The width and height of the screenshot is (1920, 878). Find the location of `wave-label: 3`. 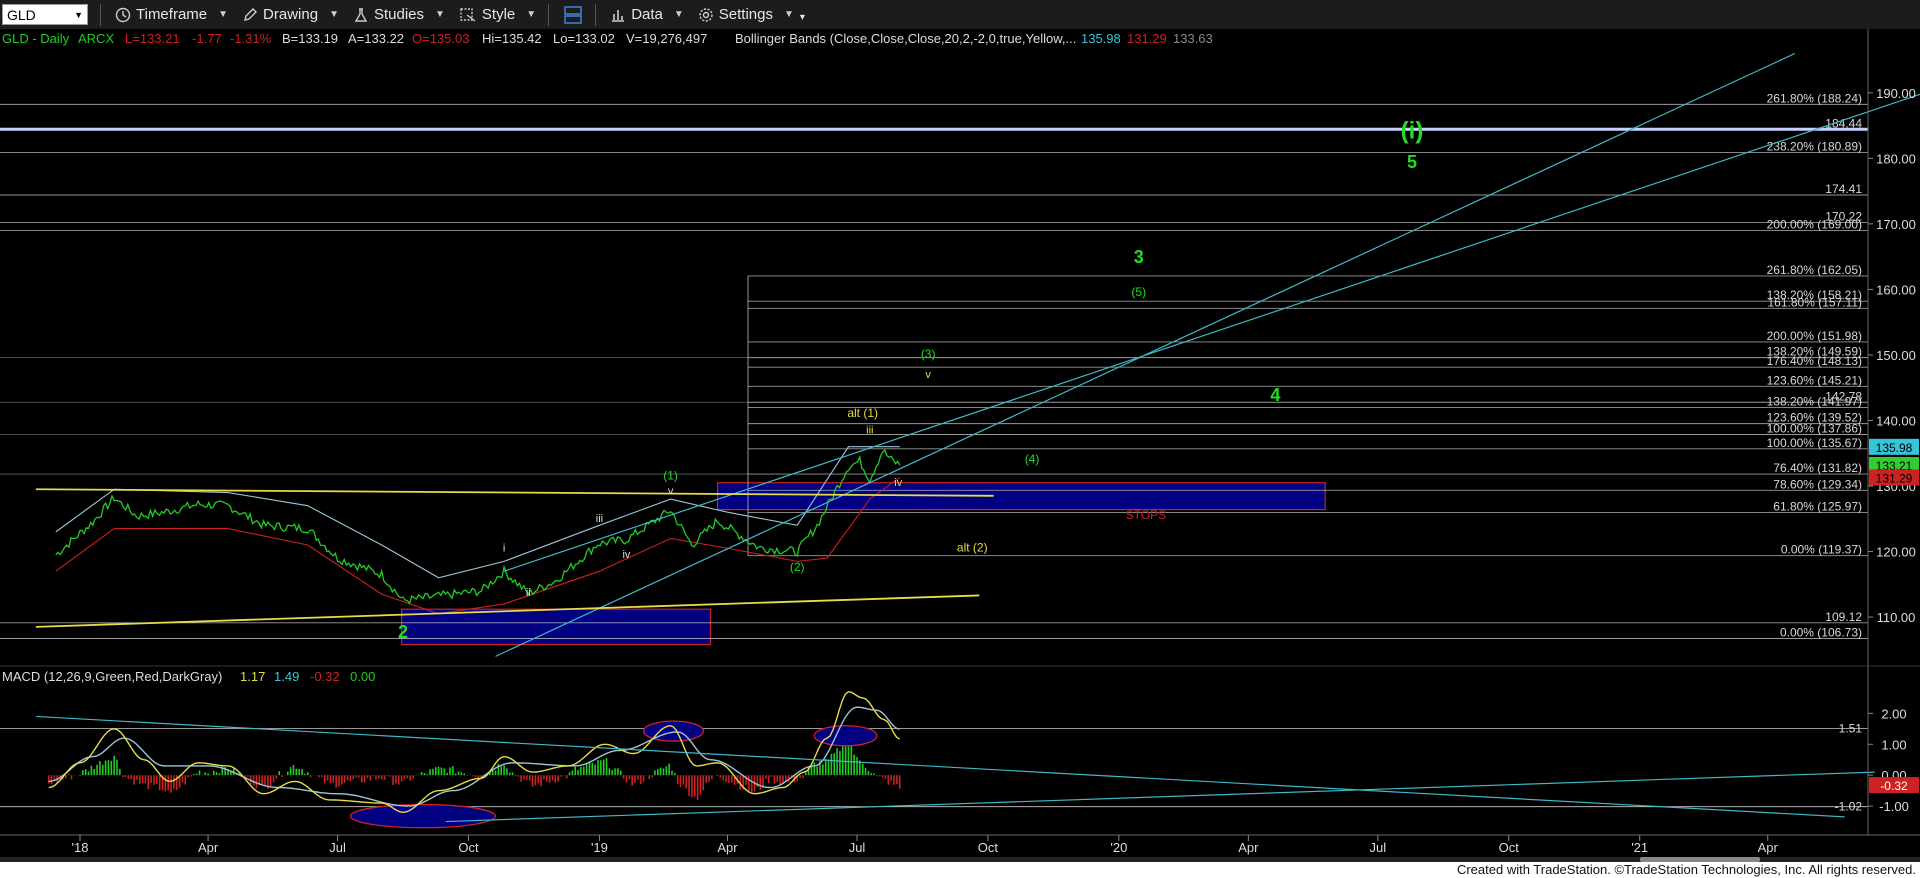

wave-label: 3 is located at coordinates (1139, 257).